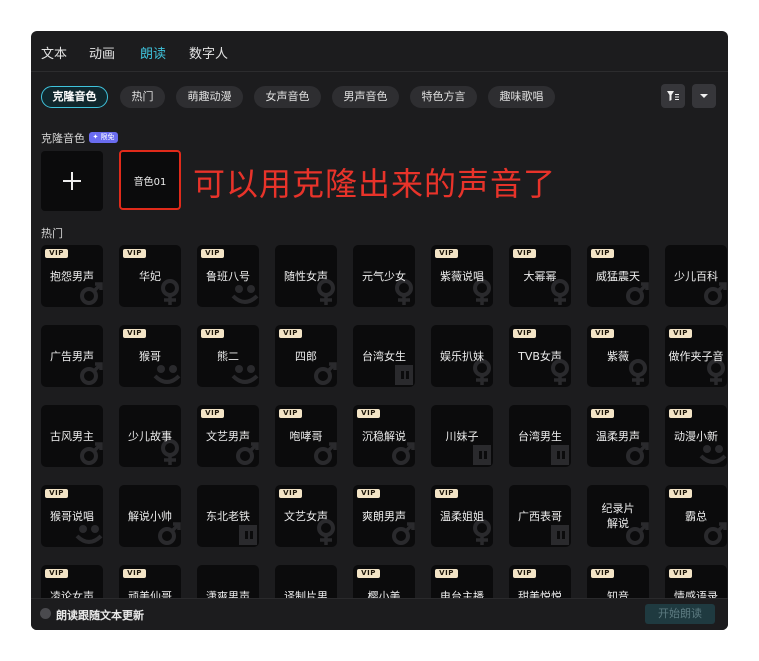 The width and height of the screenshot is (759, 661). Describe the element at coordinates (521, 97) in the screenshot. I see `filter-singing: 趣味歌唱` at that location.